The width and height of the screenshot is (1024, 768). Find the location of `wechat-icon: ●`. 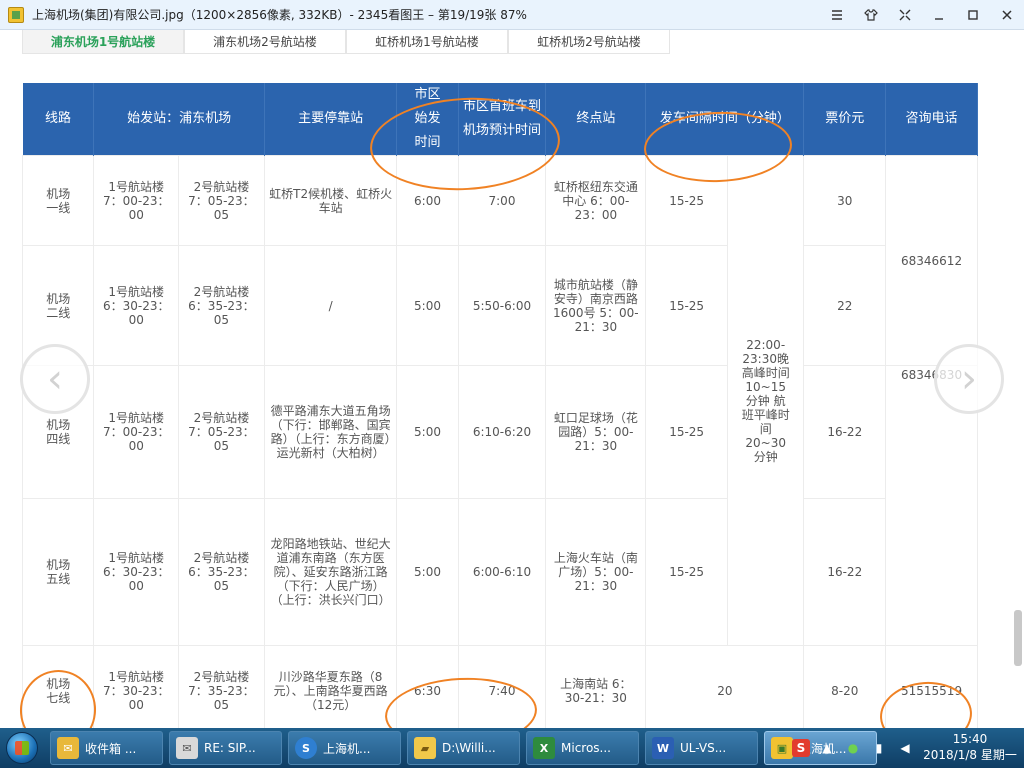

wechat-icon: ● is located at coordinates (853, 748).